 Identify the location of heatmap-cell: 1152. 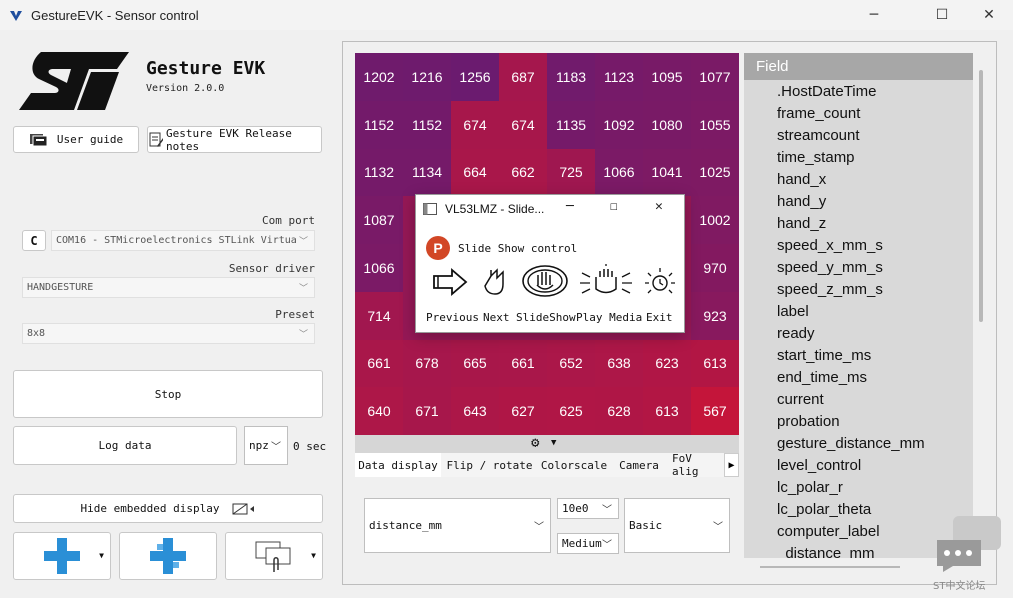
(379, 124).